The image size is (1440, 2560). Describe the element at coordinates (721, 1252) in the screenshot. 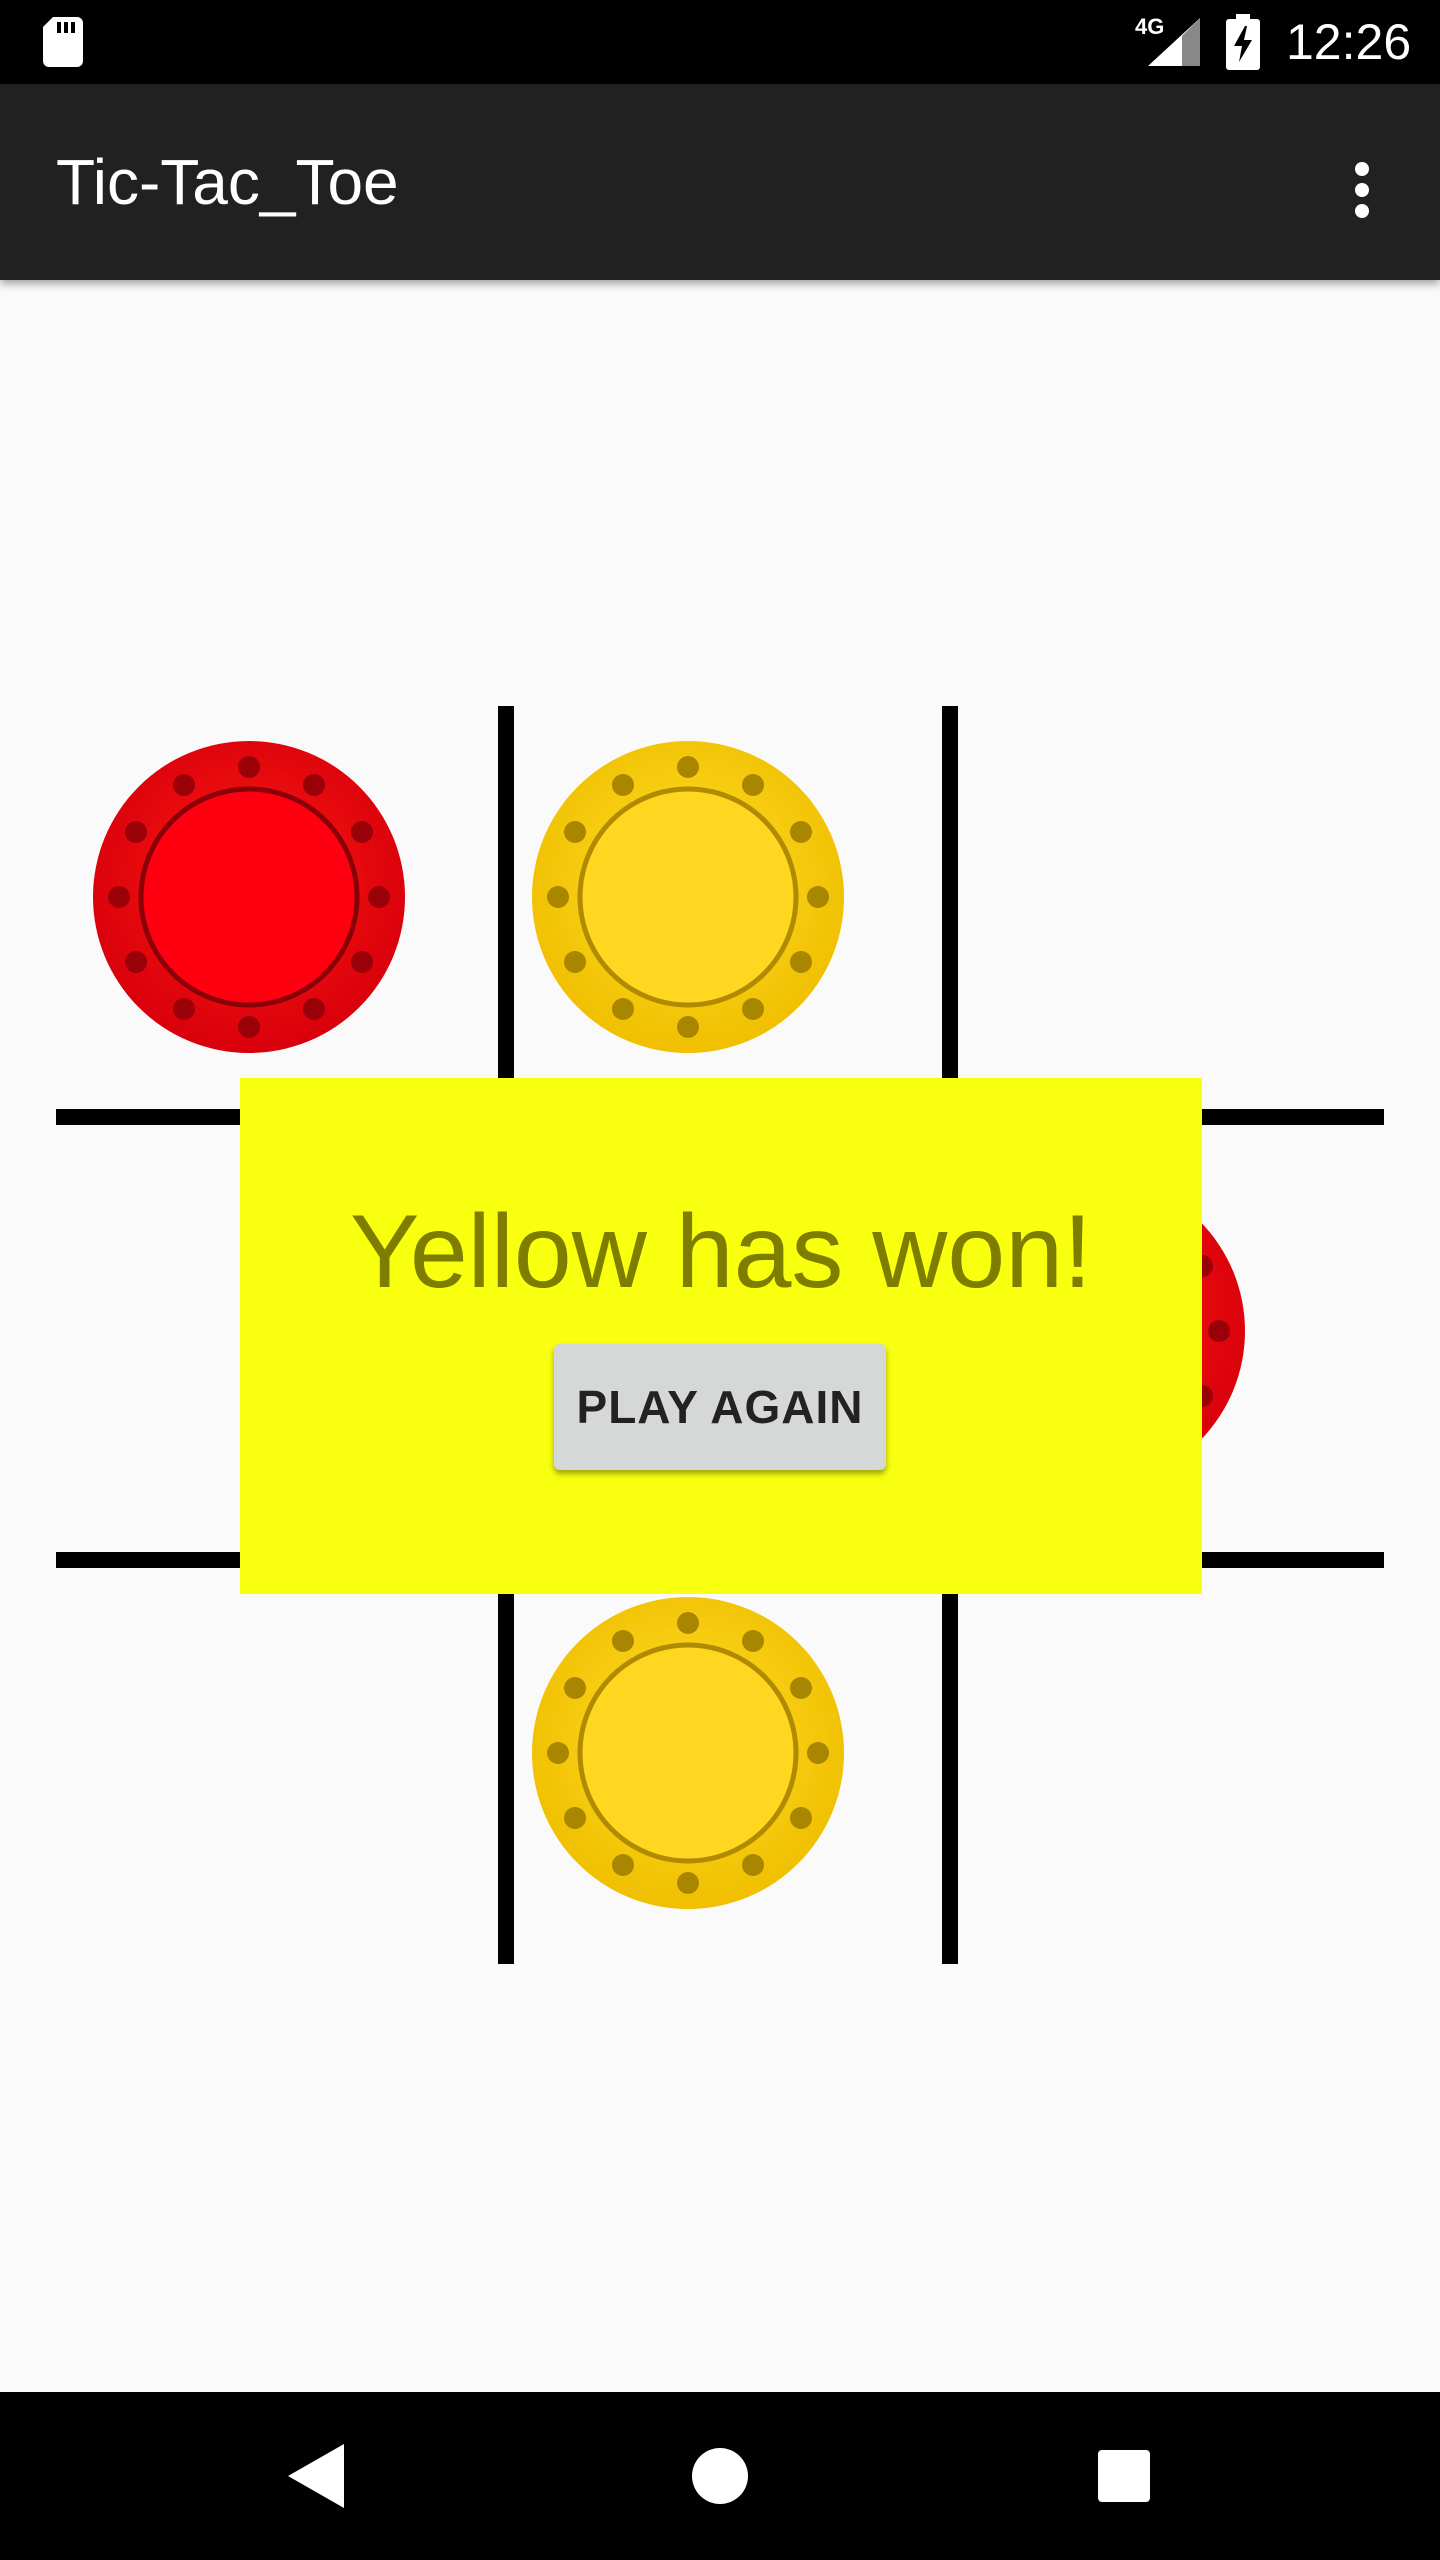

I see `win-message: Yellow has won!` at that location.